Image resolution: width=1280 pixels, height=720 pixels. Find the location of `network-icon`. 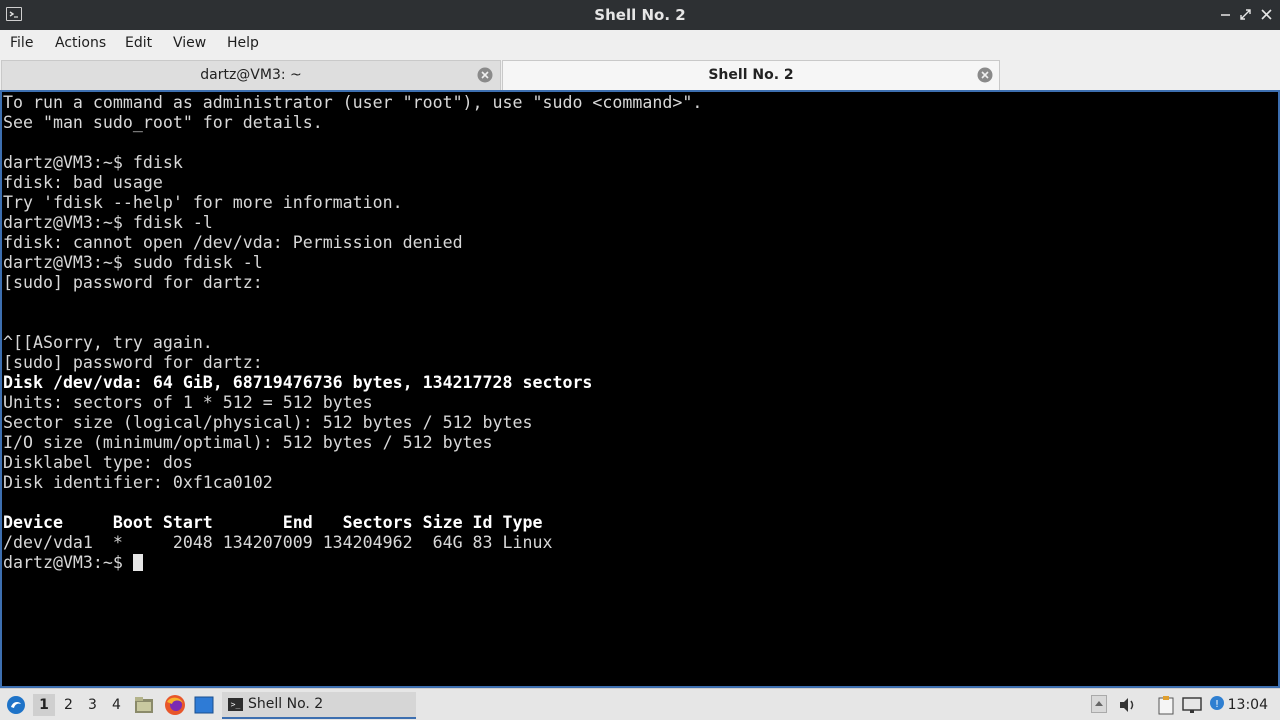

network-icon is located at coordinates (1192, 707).